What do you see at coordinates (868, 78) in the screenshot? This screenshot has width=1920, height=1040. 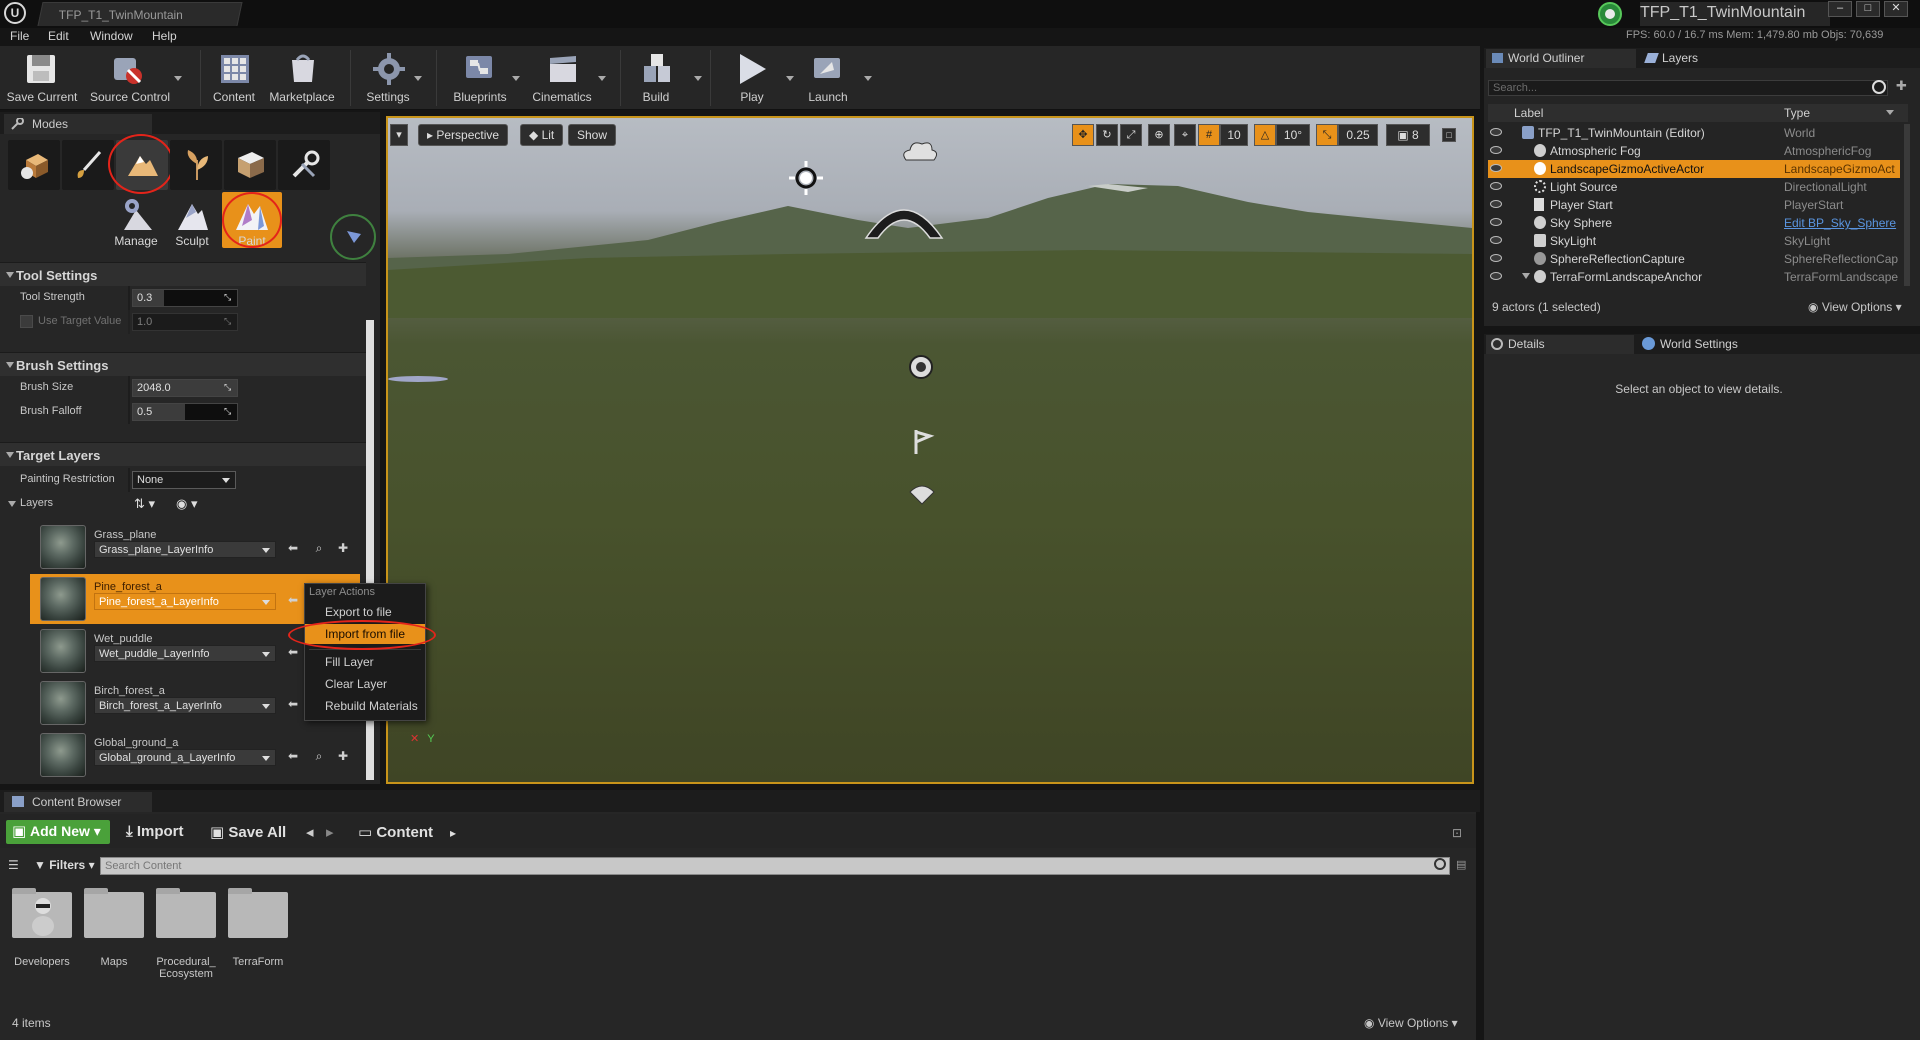 I see `launch-caret-icon` at bounding box center [868, 78].